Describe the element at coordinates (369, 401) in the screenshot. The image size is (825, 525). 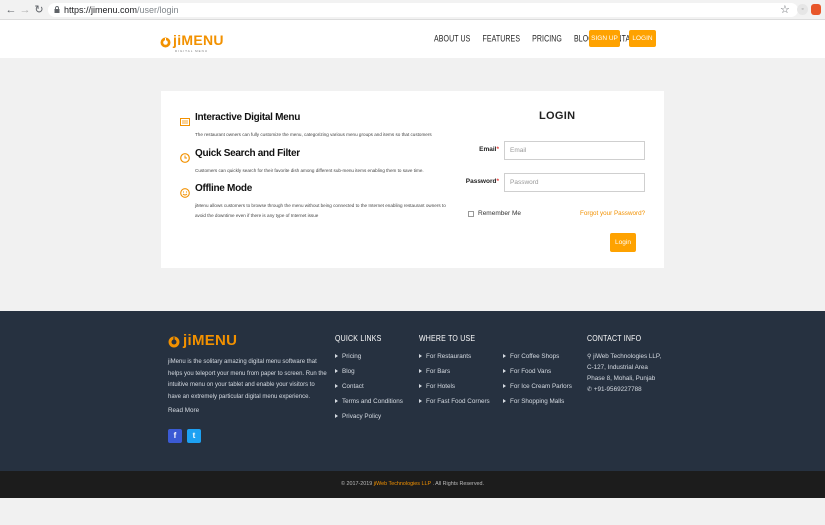
I see `footer-link-terms: Terms and Conditions` at that location.